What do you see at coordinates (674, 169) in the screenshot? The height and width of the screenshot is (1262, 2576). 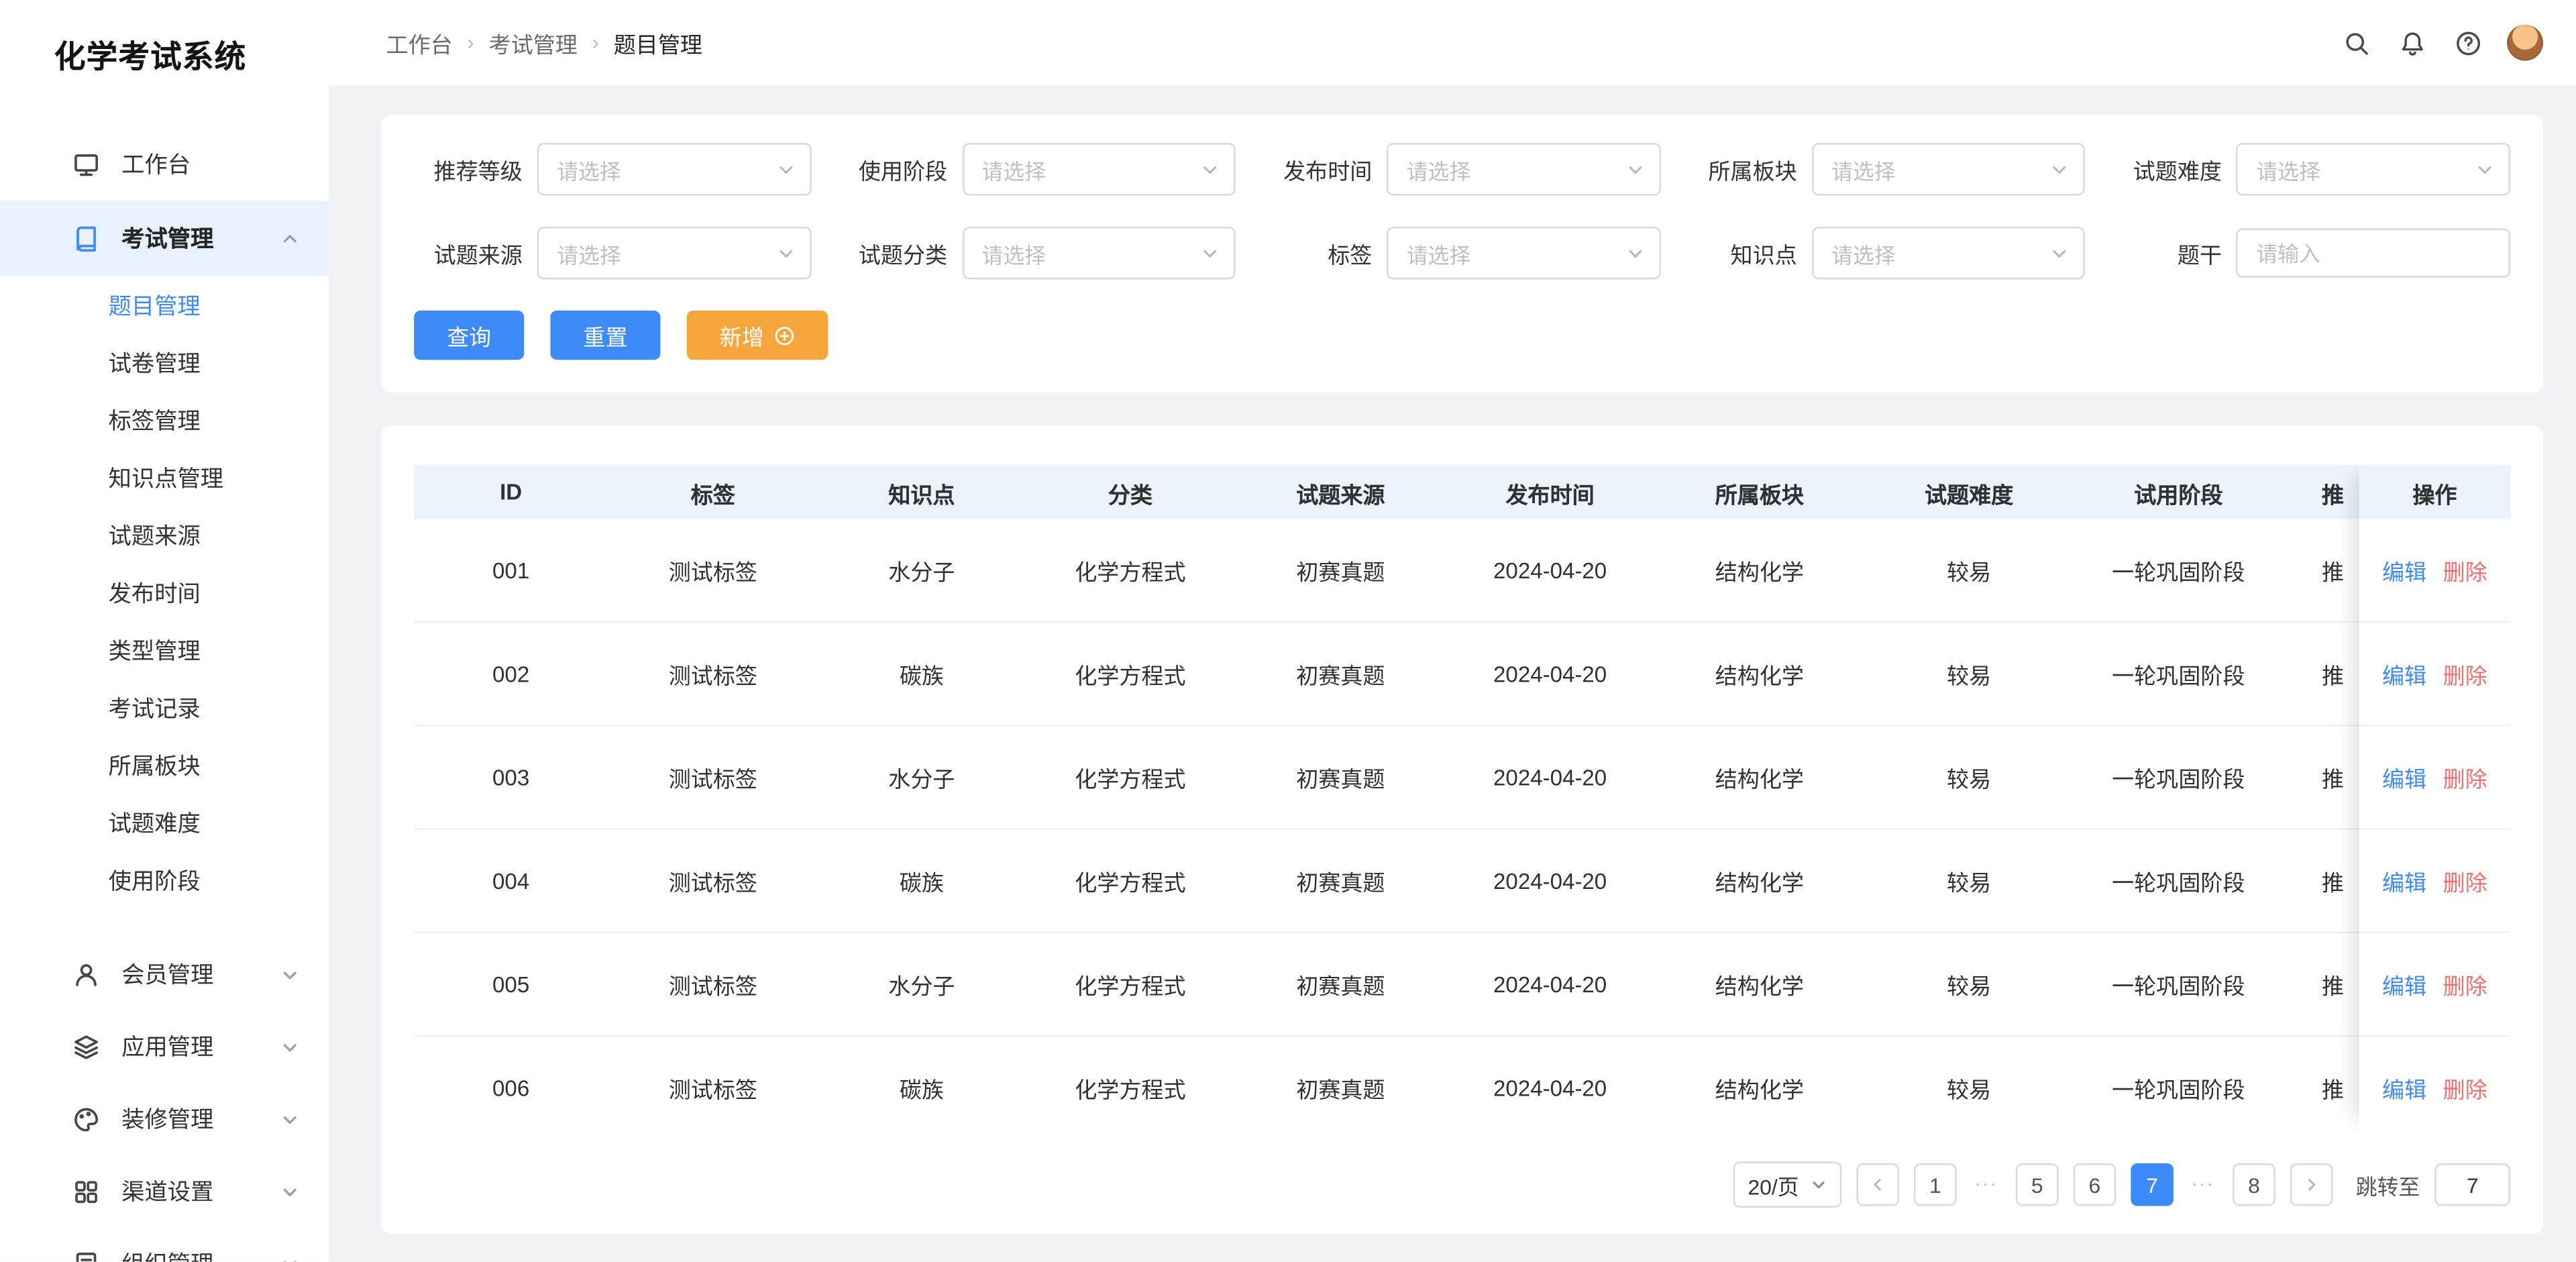 I see `filter-select-0: 请选择` at bounding box center [674, 169].